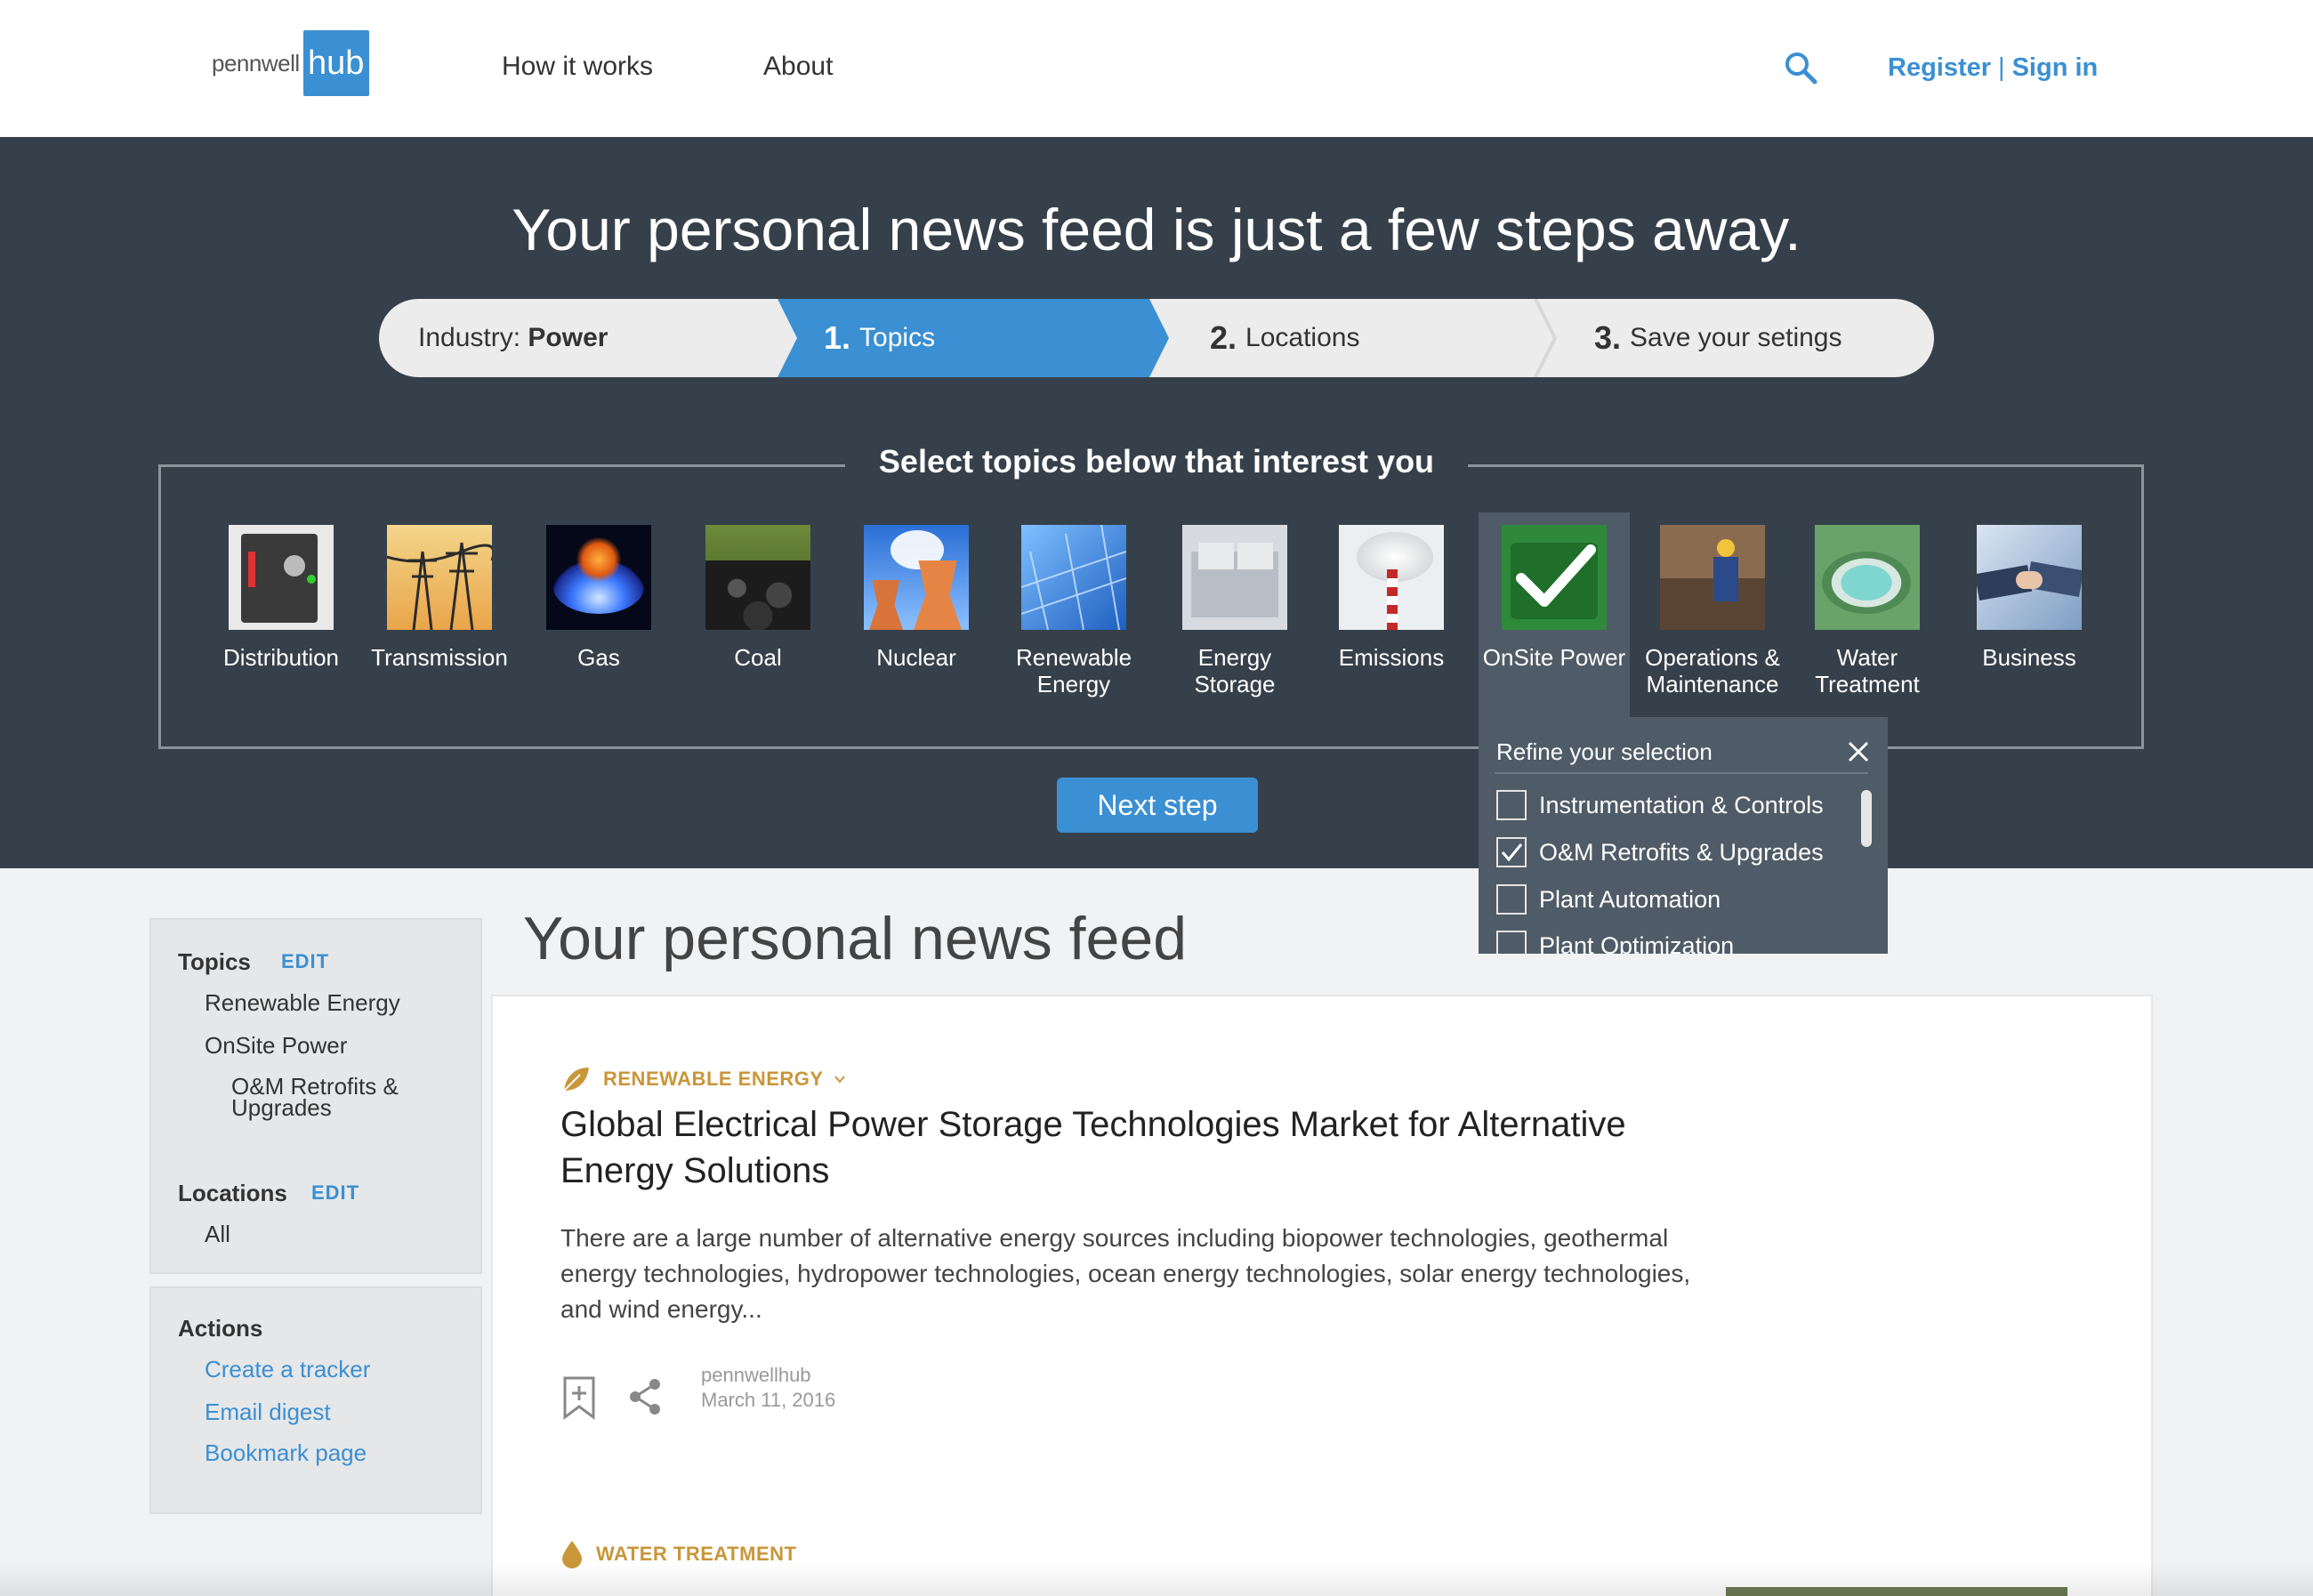 This screenshot has height=1596, width=2313. I want to click on topic-label: OnSite Power, so click(1554, 657).